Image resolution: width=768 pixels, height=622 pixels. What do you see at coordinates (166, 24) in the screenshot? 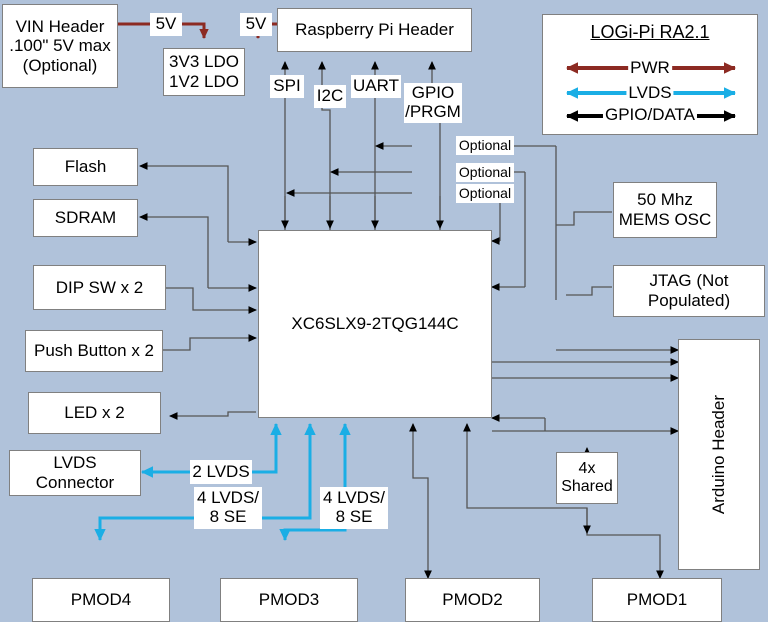
I see `label-5v-left: 5V` at bounding box center [166, 24].